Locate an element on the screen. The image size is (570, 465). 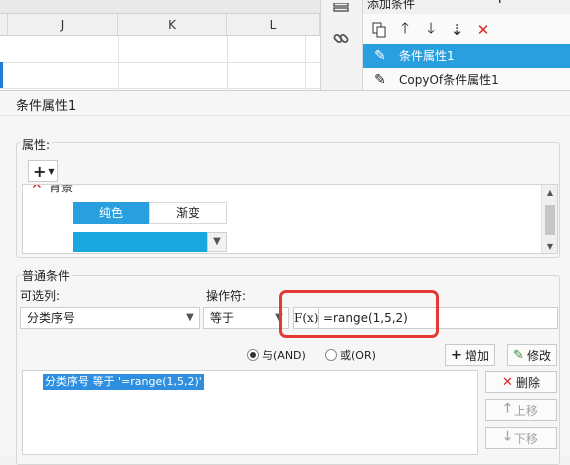
dialog-title: 条件属性1 is located at coordinates (46, 106).